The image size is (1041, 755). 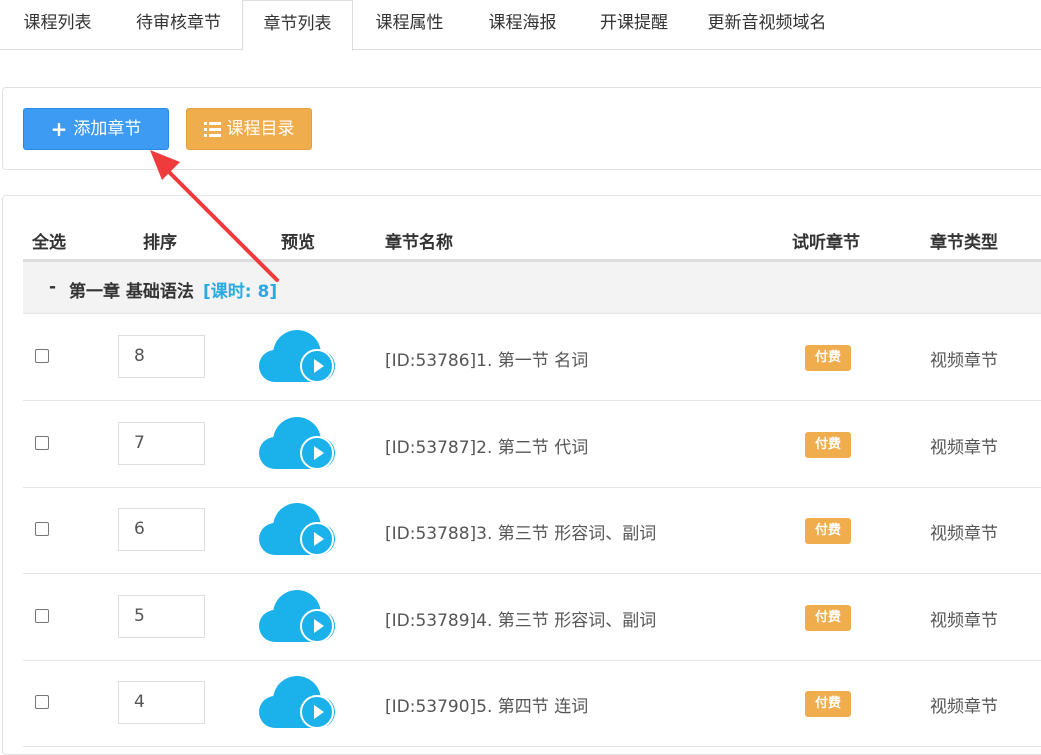 I want to click on table-row: 7 [ID:53787]2. 第二节 代词 付费 视频章节, so click(x=532, y=444).